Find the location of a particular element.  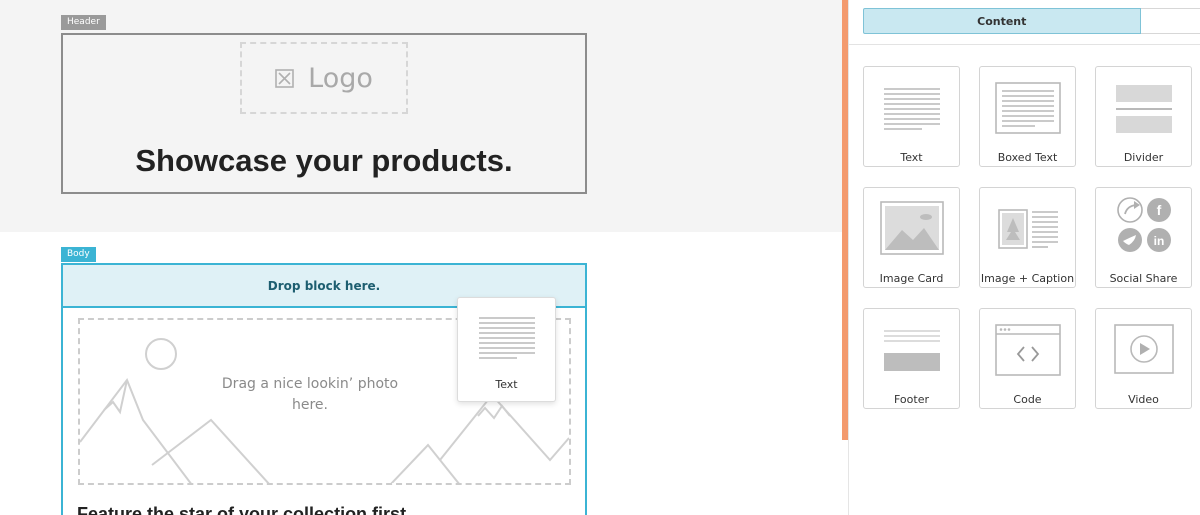

logo-placeholder: Logo is located at coordinates (324, 78).